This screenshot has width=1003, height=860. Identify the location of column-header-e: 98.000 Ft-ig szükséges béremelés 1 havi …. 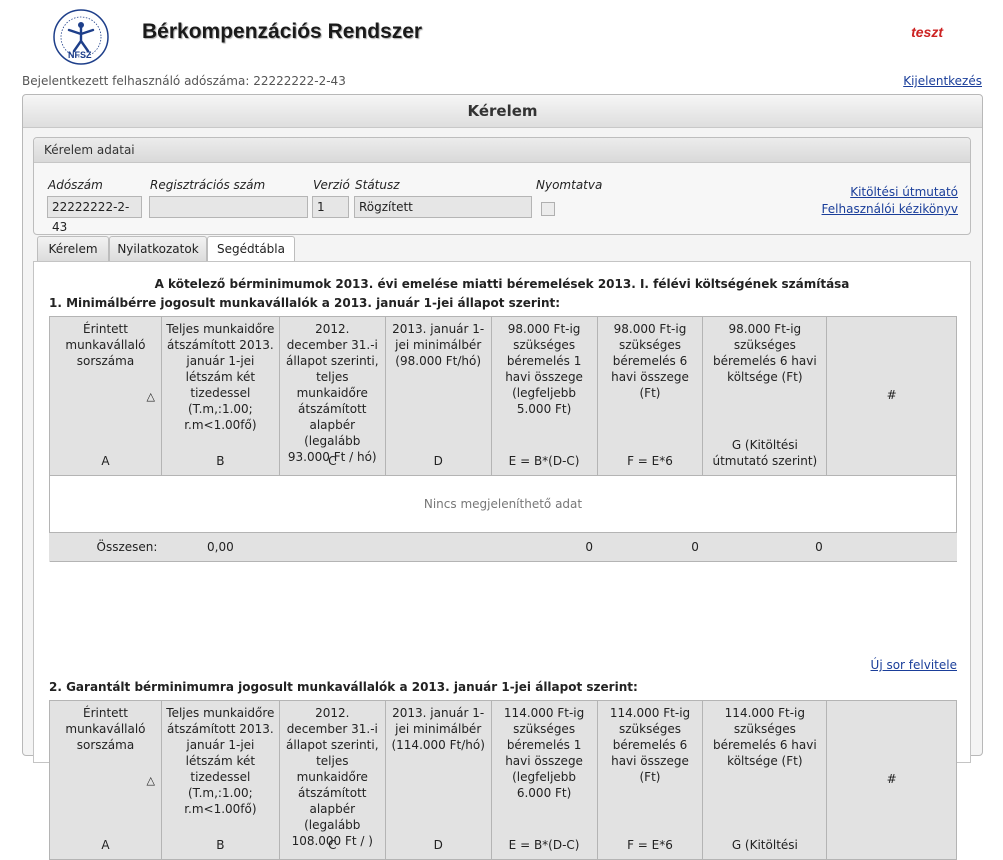
(544, 396).